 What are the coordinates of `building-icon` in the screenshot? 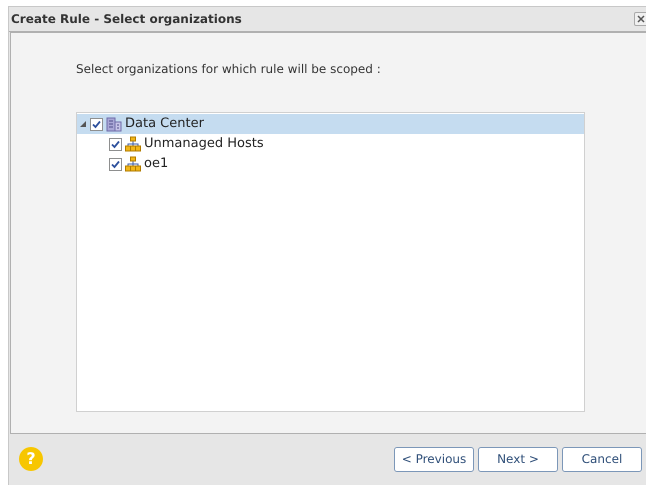 It's located at (114, 124).